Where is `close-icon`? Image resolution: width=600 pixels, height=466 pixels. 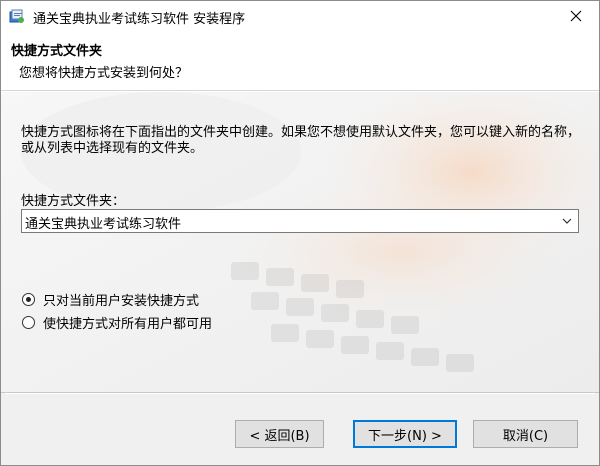
close-icon is located at coordinates (576, 16).